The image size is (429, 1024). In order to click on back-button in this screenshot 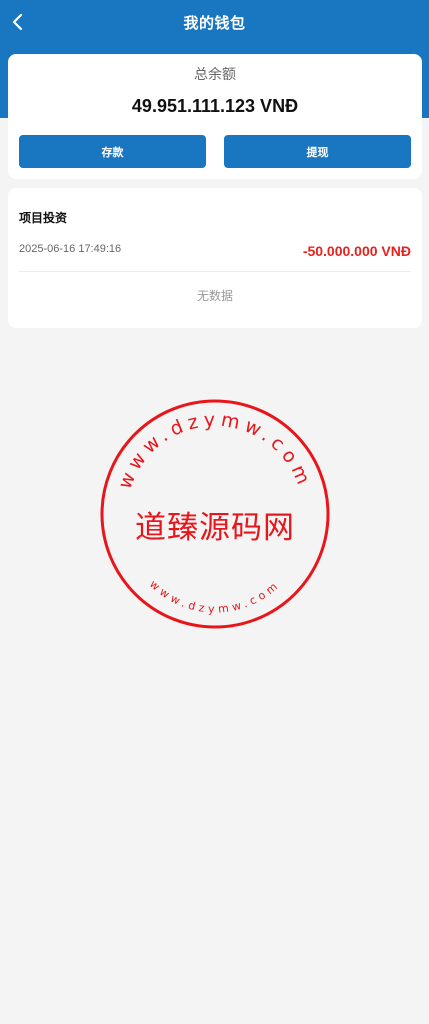, I will do `click(18, 22)`.